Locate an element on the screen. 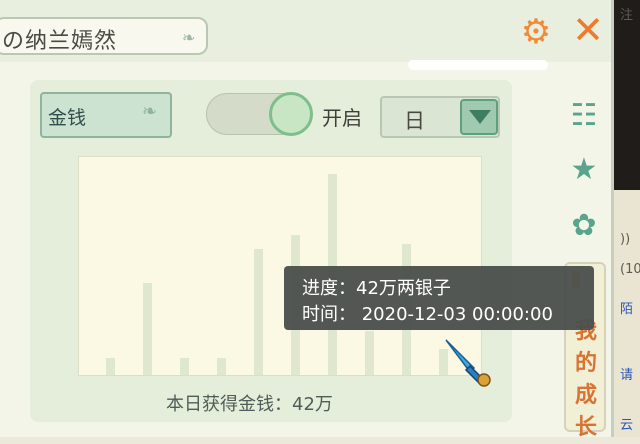 The width and height of the screenshot is (640, 444). background-text-3: (10 is located at coordinates (630, 269).